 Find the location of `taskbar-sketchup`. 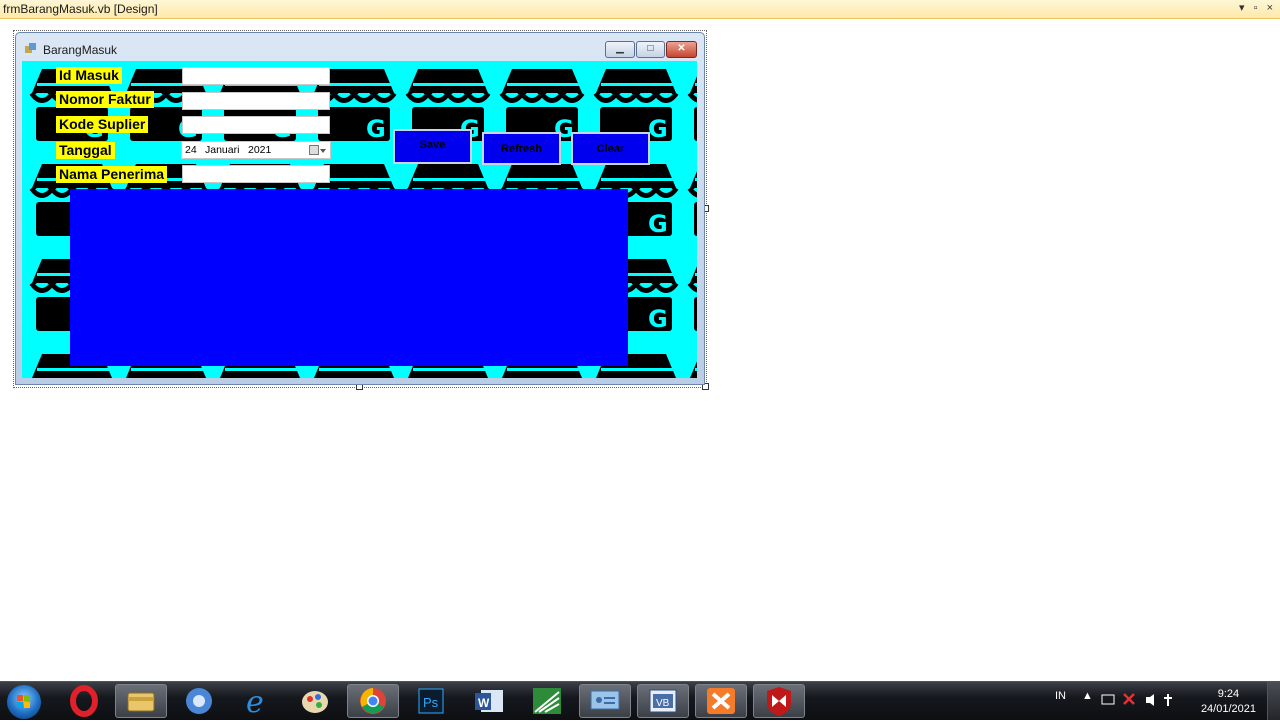

taskbar-sketchup is located at coordinates (547, 701).